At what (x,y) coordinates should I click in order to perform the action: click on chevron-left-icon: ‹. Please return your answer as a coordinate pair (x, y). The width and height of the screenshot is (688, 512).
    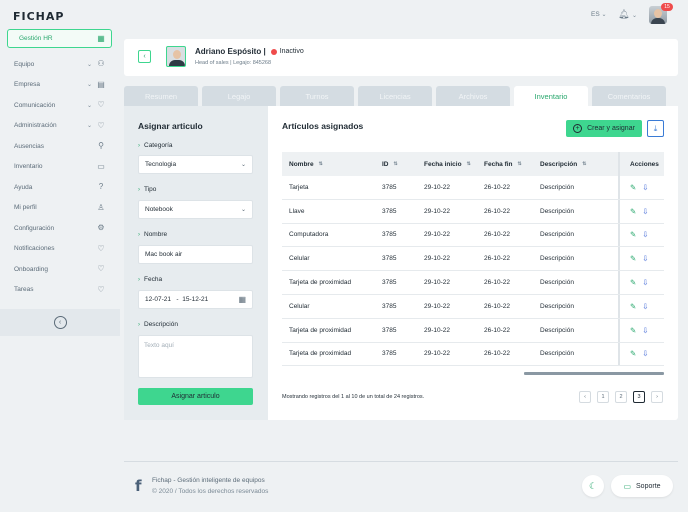
    Looking at the image, I should click on (60, 322).